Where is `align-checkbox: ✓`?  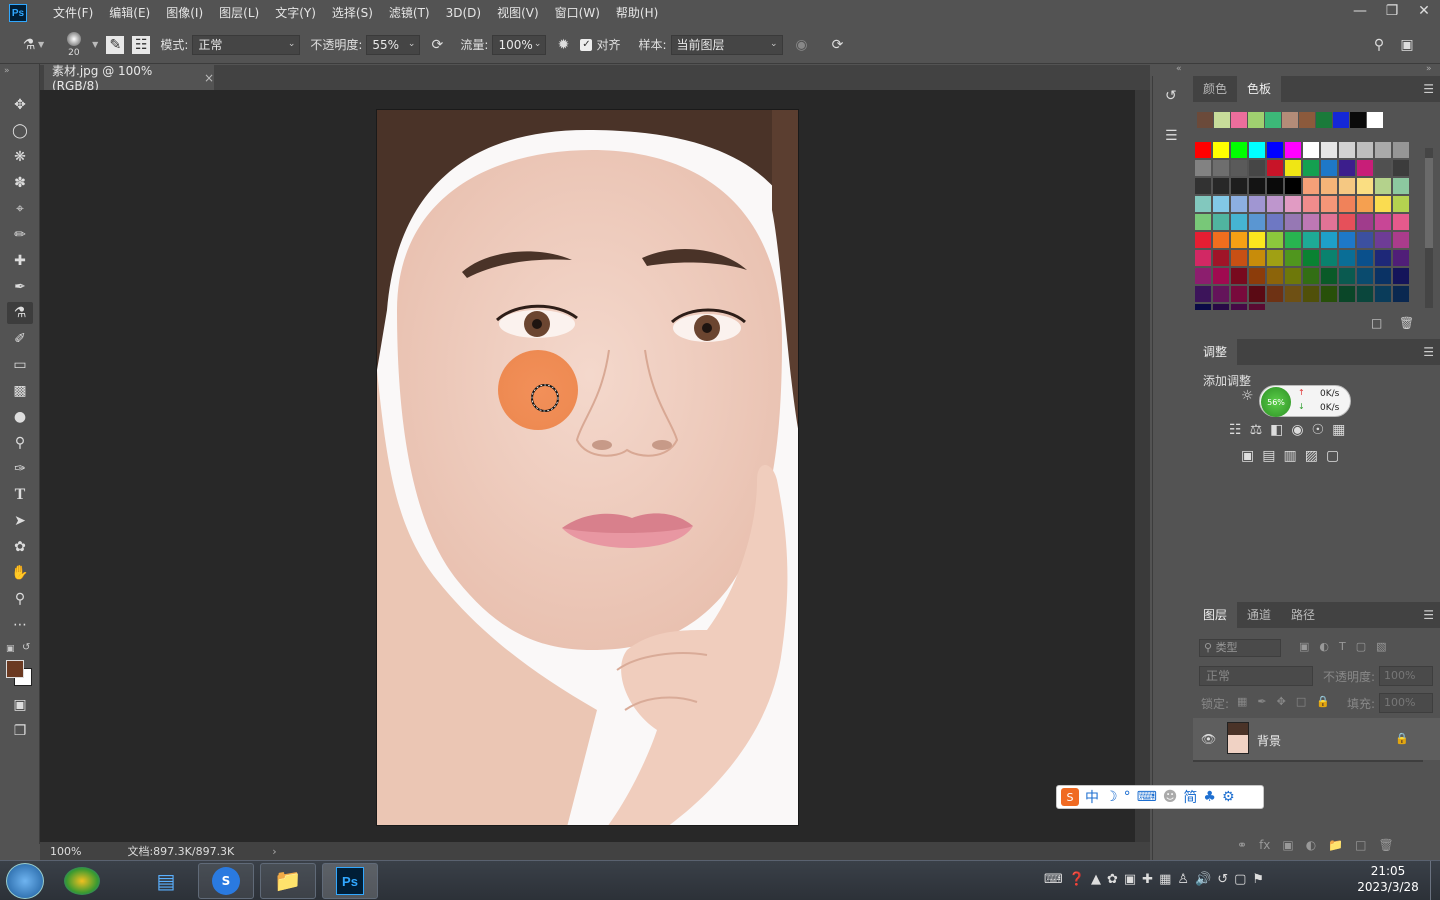
align-checkbox: ✓ is located at coordinates (586, 44).